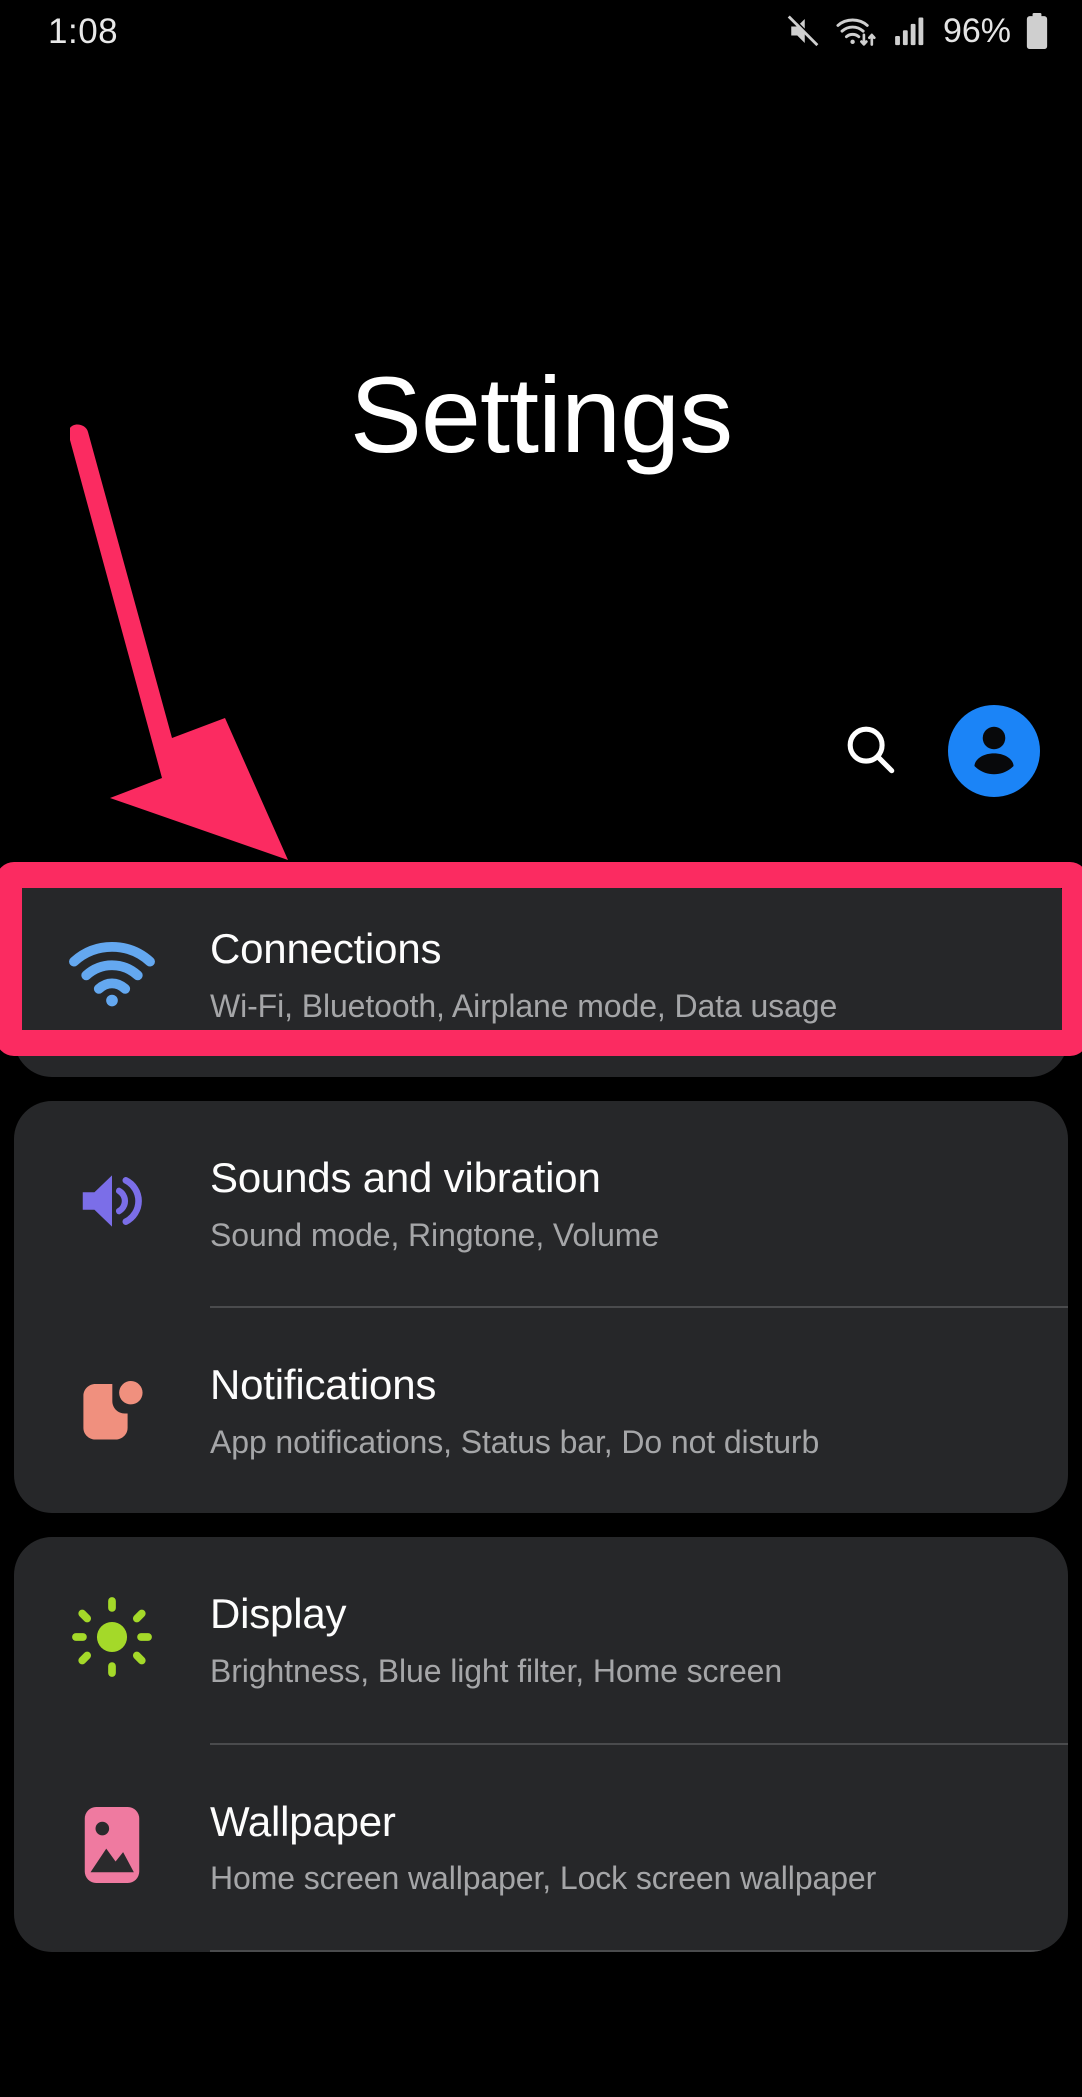 The height and width of the screenshot is (2097, 1082). I want to click on volume-icon, so click(112, 1199).